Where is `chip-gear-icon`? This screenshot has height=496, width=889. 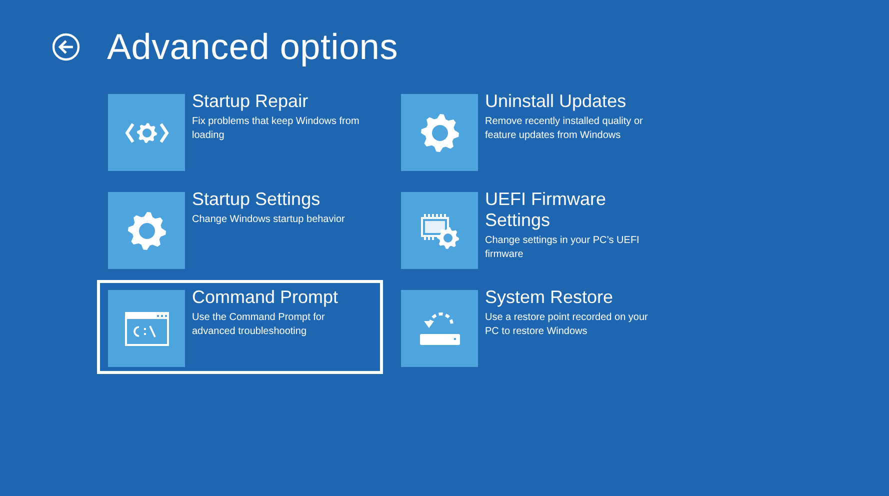
chip-gear-icon is located at coordinates (440, 230).